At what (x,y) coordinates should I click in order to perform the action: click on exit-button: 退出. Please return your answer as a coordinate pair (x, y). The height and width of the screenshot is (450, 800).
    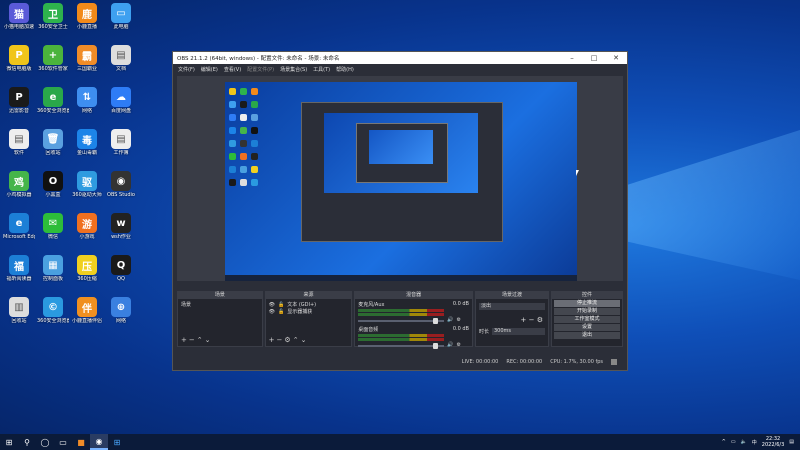
    Looking at the image, I should click on (586, 335).